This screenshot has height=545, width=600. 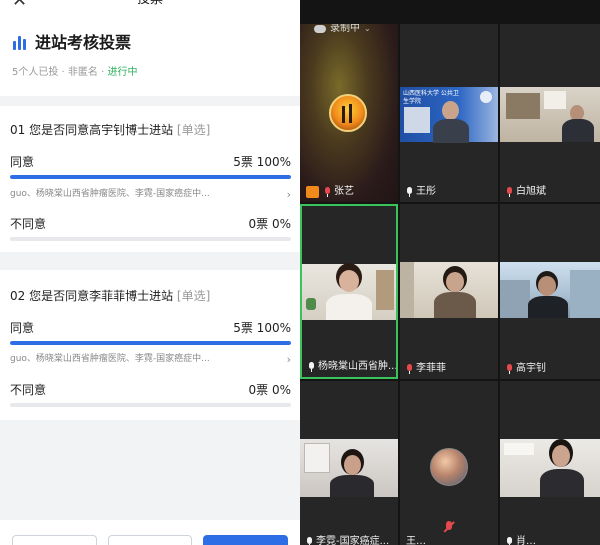 I want to click on logo, so click(x=486, y=97).